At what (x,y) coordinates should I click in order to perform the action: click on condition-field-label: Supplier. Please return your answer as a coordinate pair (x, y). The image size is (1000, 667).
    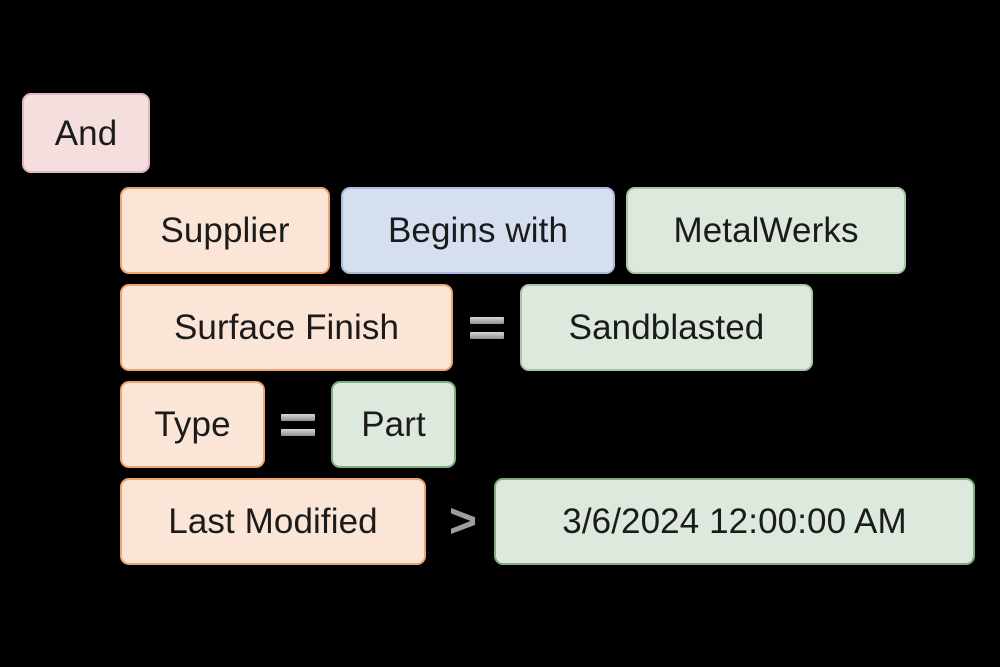
    Looking at the image, I should click on (225, 230).